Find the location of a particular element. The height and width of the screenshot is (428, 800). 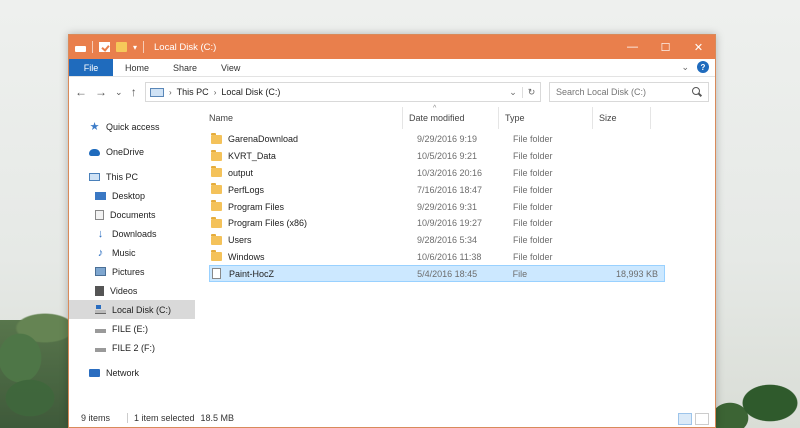

address-bar: › This PC › Local Disk (C:) ⌄ ↻ is located at coordinates (343, 92).